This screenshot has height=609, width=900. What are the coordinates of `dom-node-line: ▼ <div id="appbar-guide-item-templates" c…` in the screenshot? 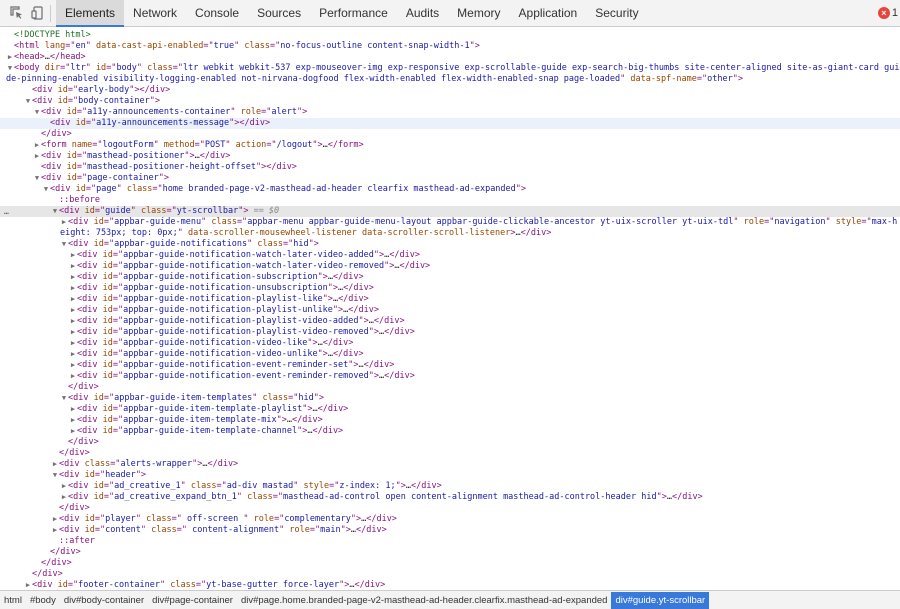 It's located at (450, 398).